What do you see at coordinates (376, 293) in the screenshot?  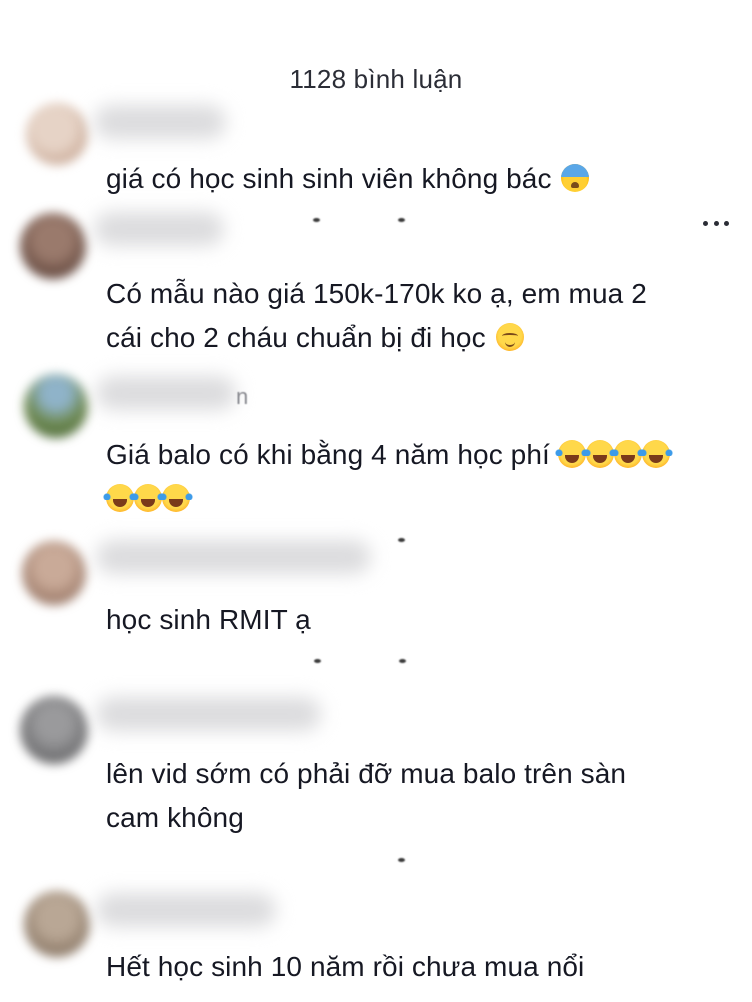 I see `comment-text-line: Có mẫu nào giá 150k-170k ko ạ, em mua 2` at bounding box center [376, 293].